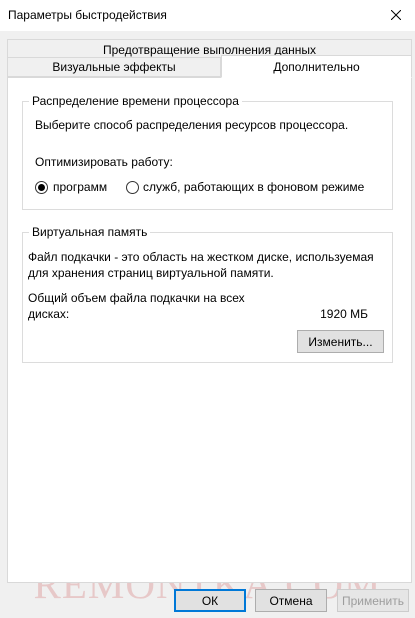  I want to click on tab-advanced: Дополнительно, so click(316, 66).